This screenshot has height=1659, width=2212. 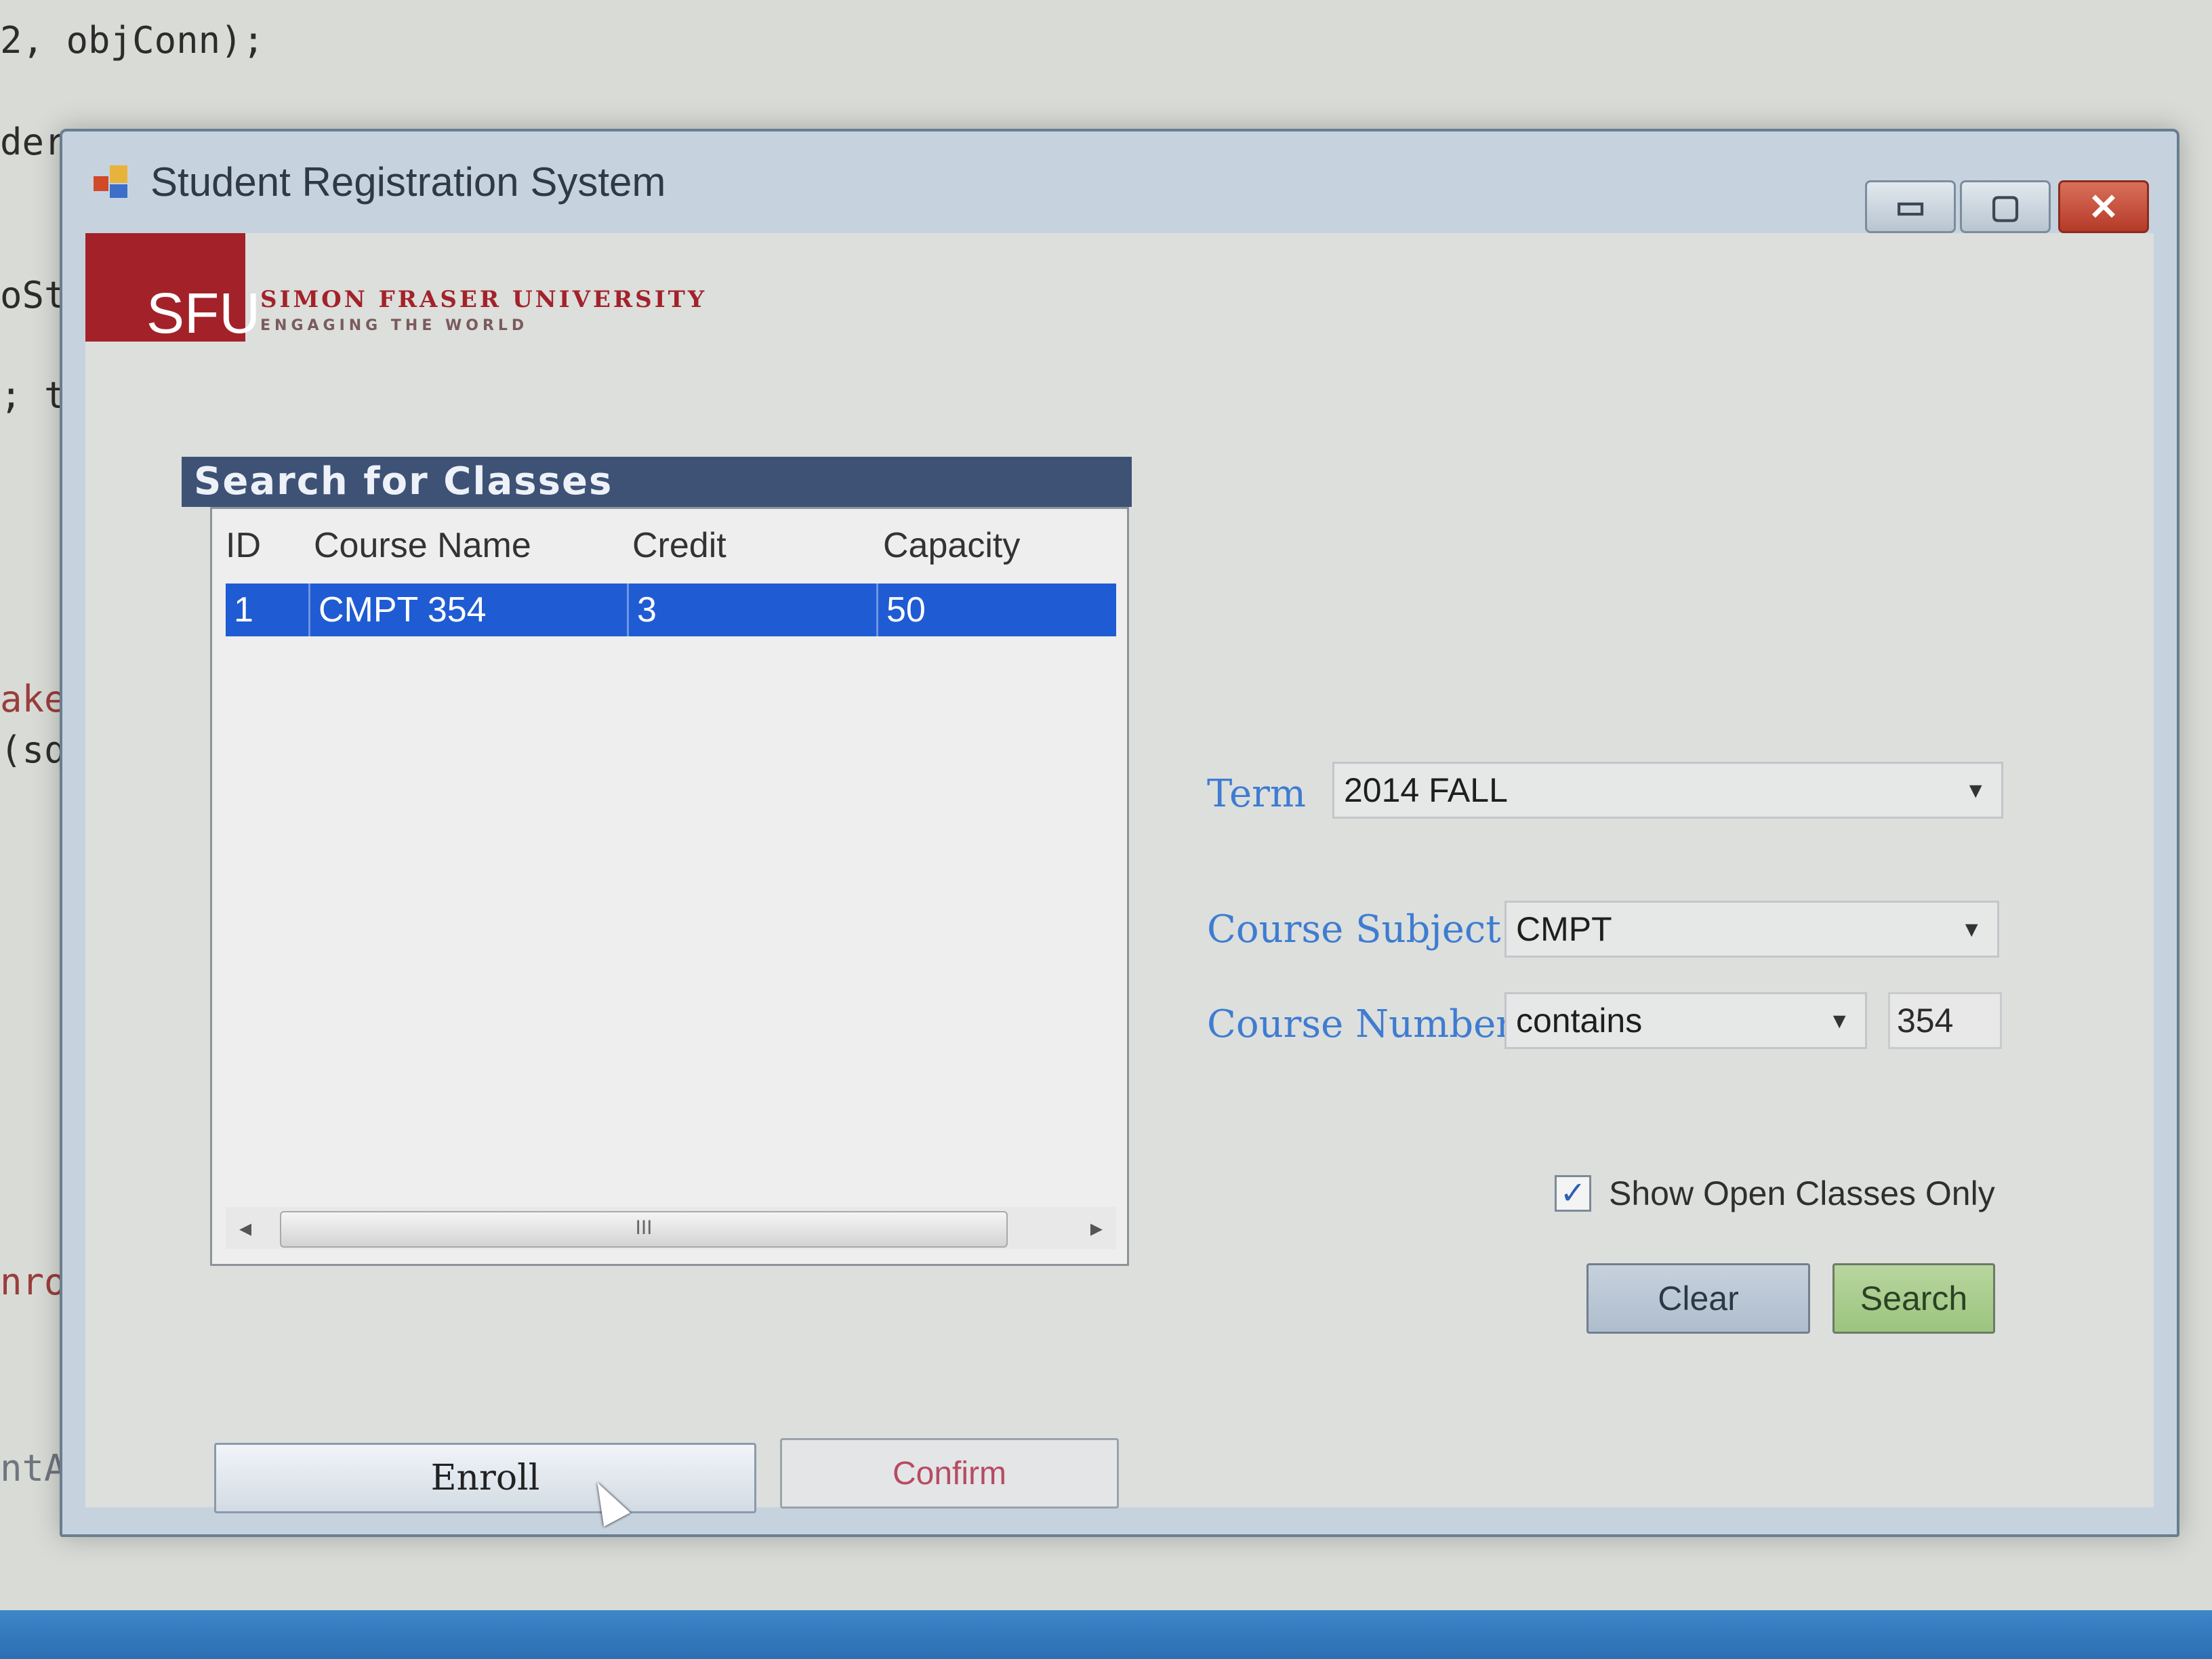 What do you see at coordinates (1573, 1193) in the screenshot?
I see `show-open-classes-checkbox: ✓` at bounding box center [1573, 1193].